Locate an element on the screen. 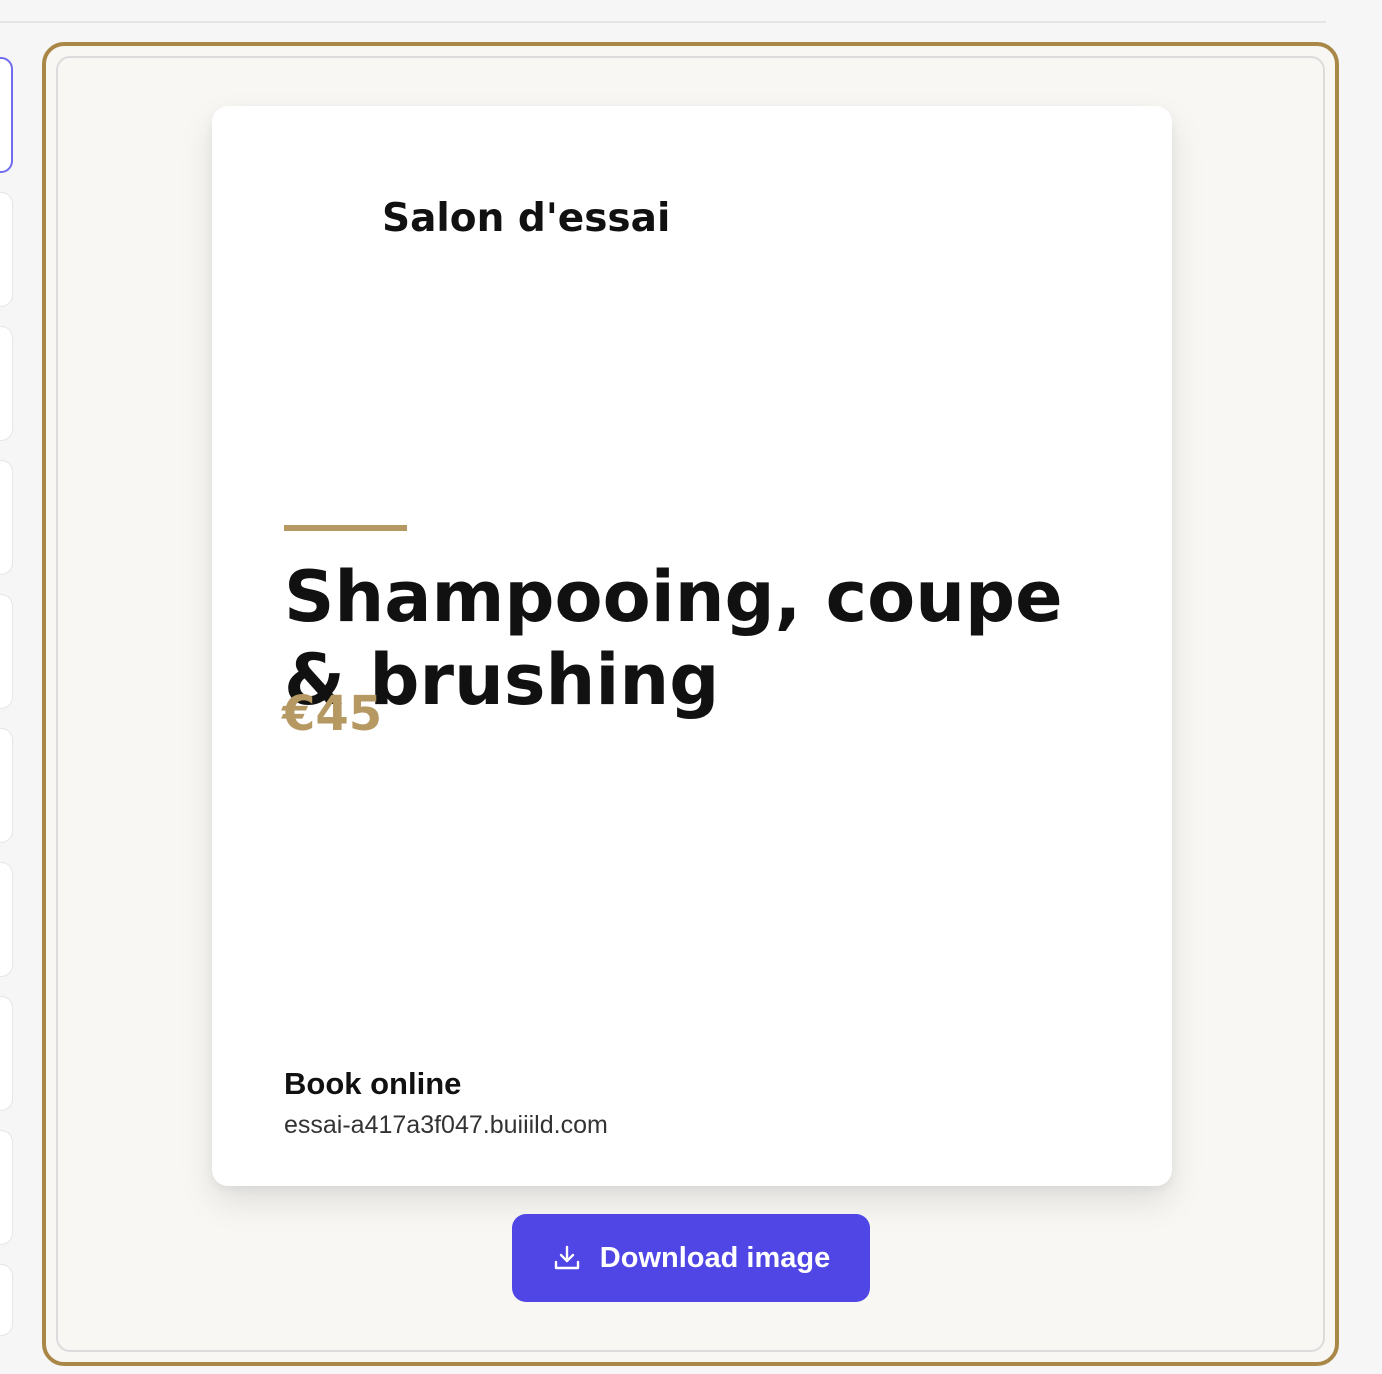 The width and height of the screenshot is (1382, 1374). download-image-button: Download image is located at coordinates (691, 1258).